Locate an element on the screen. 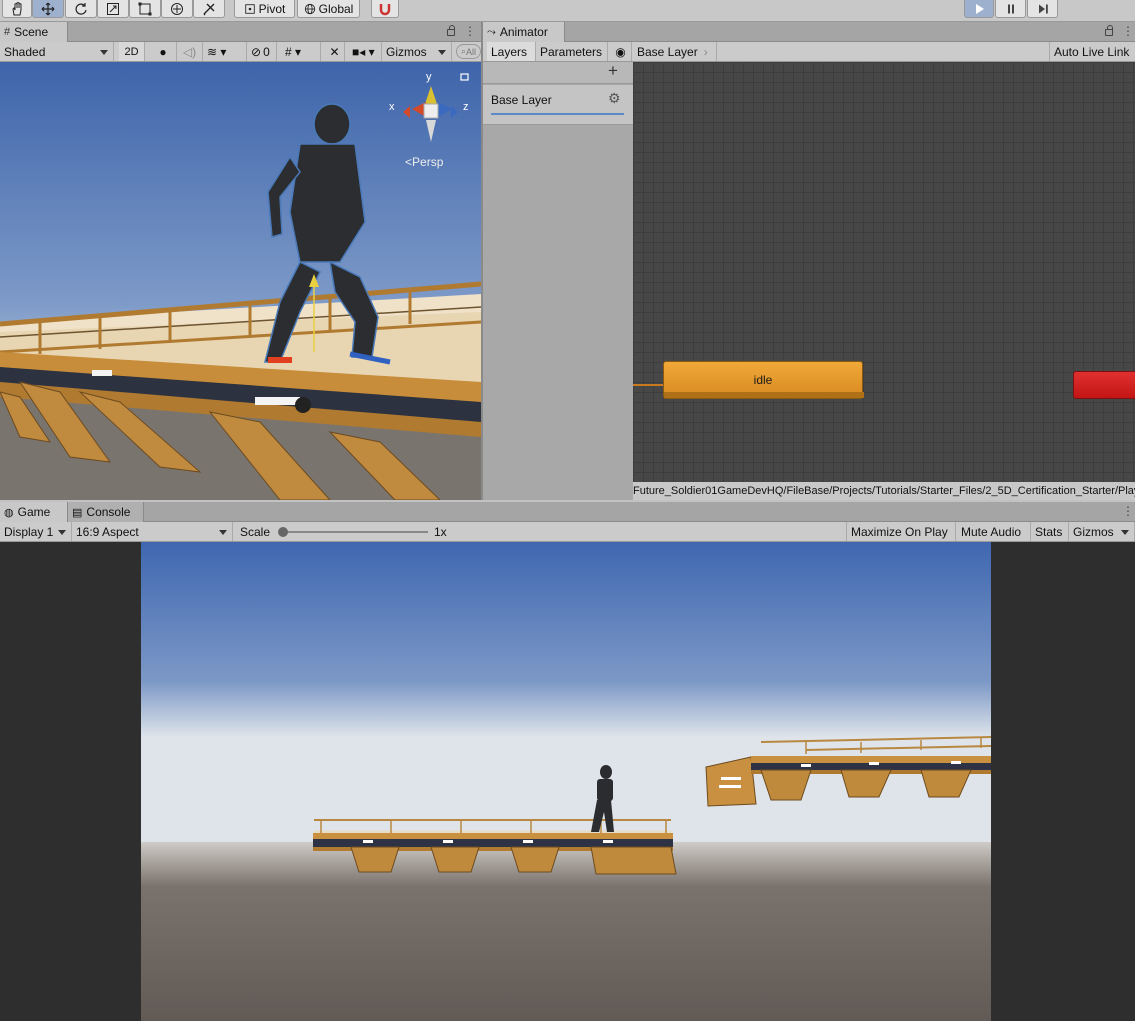 The height and width of the screenshot is (1021, 1135). animator-tab-label: Animator is located at coordinates (523, 32).